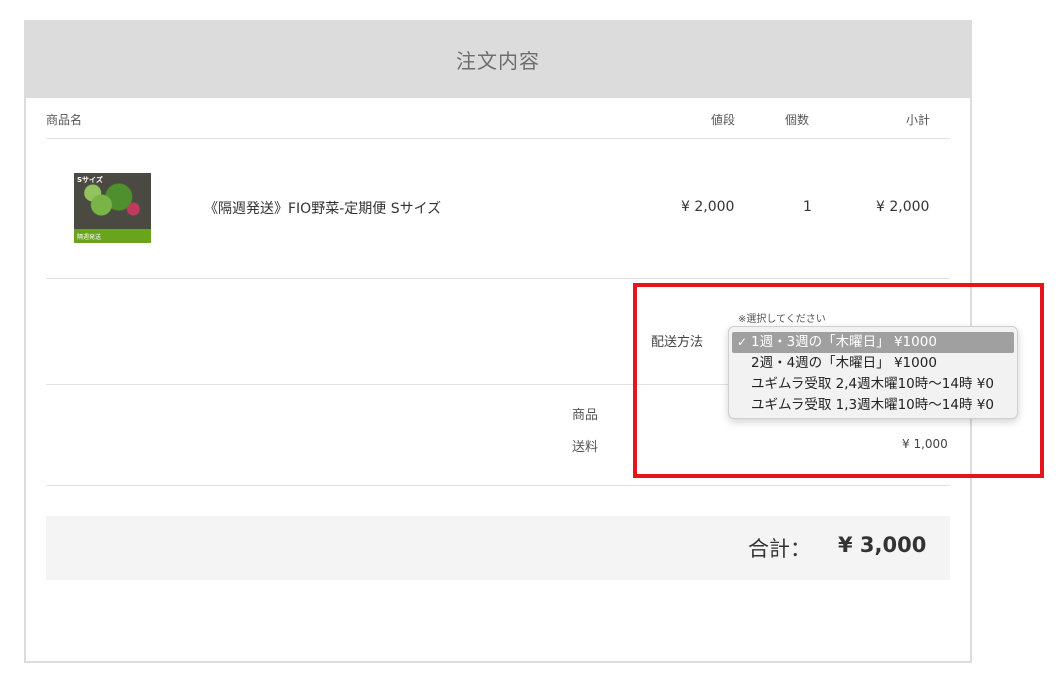 Image resolution: width=1060 pixels, height=685 pixels. Describe the element at coordinates (779, 549) in the screenshot. I see `grand-total-label: 合計：` at that location.